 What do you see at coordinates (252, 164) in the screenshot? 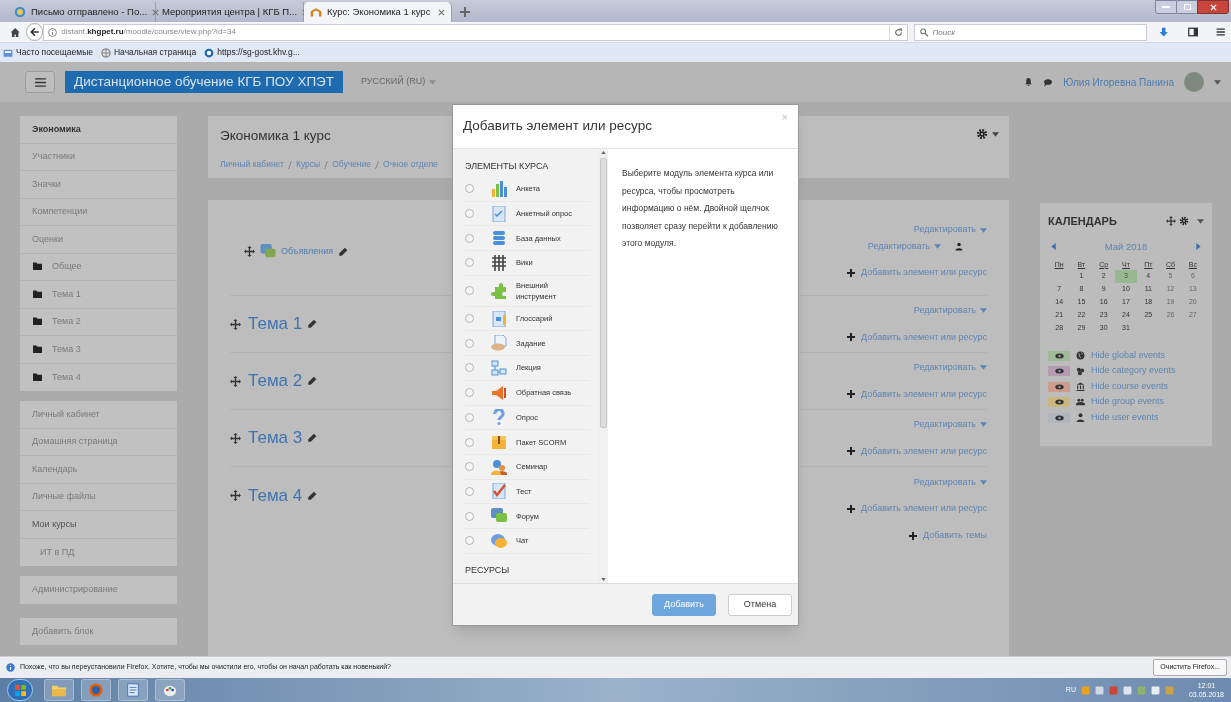
I see `breadcrumb-link: Личный кабинет` at bounding box center [252, 164].